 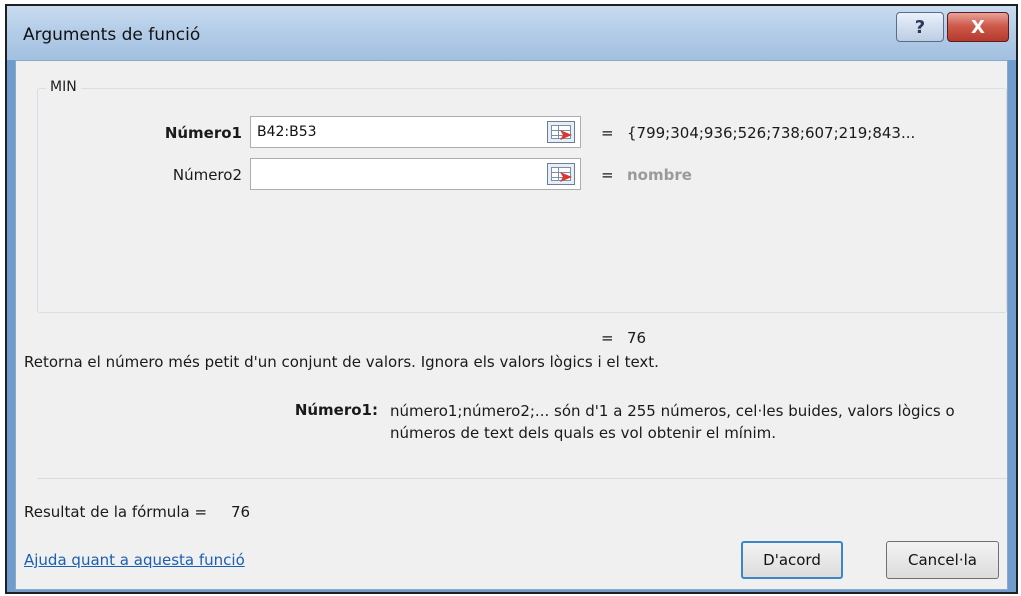 What do you see at coordinates (792, 560) in the screenshot?
I see `ok-button: D'acord` at bounding box center [792, 560].